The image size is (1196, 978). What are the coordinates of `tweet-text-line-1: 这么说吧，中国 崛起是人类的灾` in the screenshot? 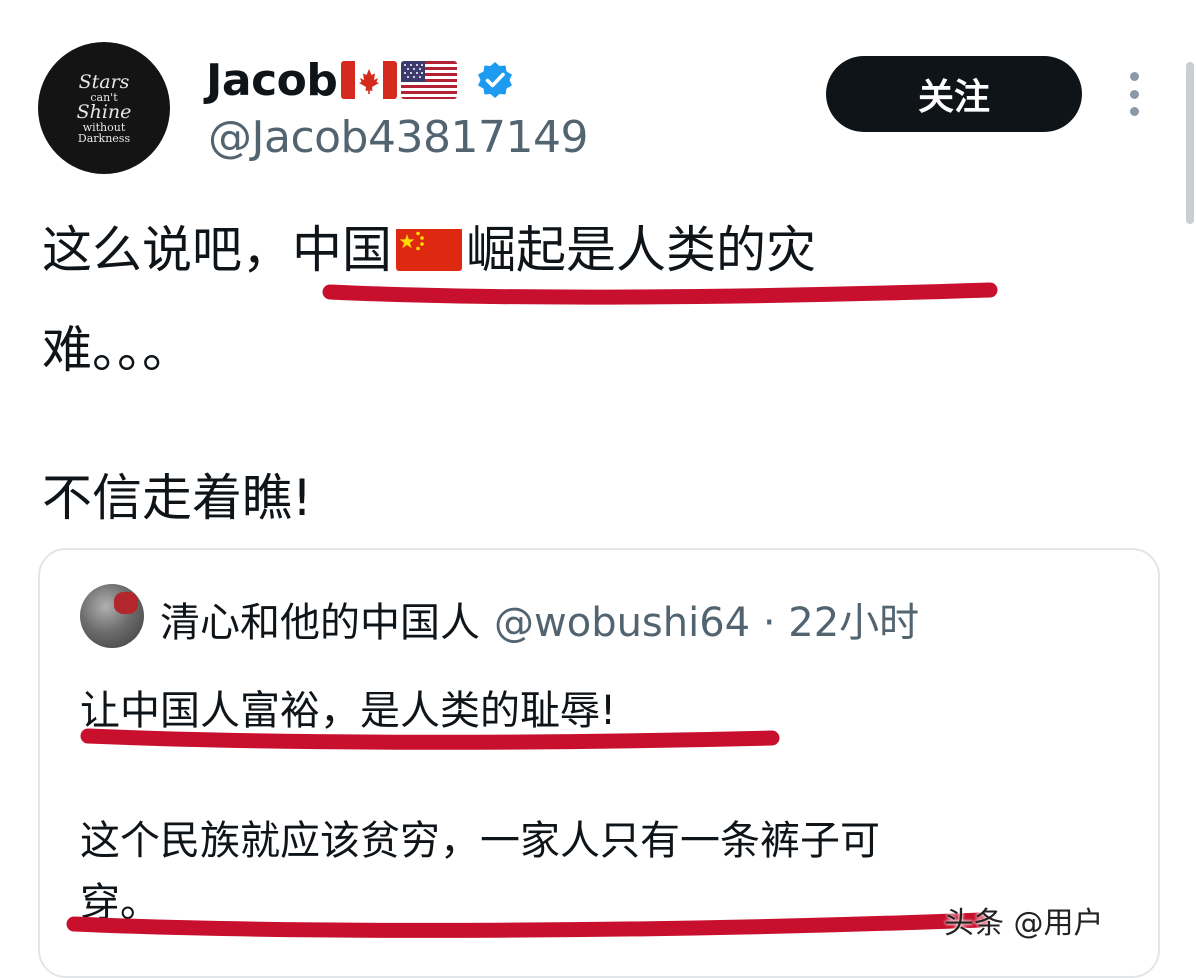 It's located at (429, 246).